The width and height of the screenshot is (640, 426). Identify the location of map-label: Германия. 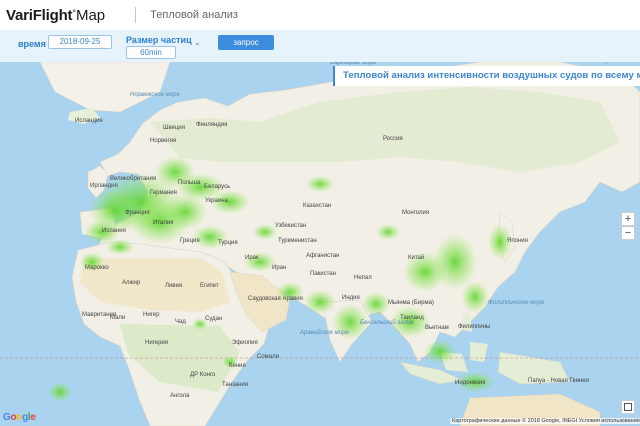
(163, 193).